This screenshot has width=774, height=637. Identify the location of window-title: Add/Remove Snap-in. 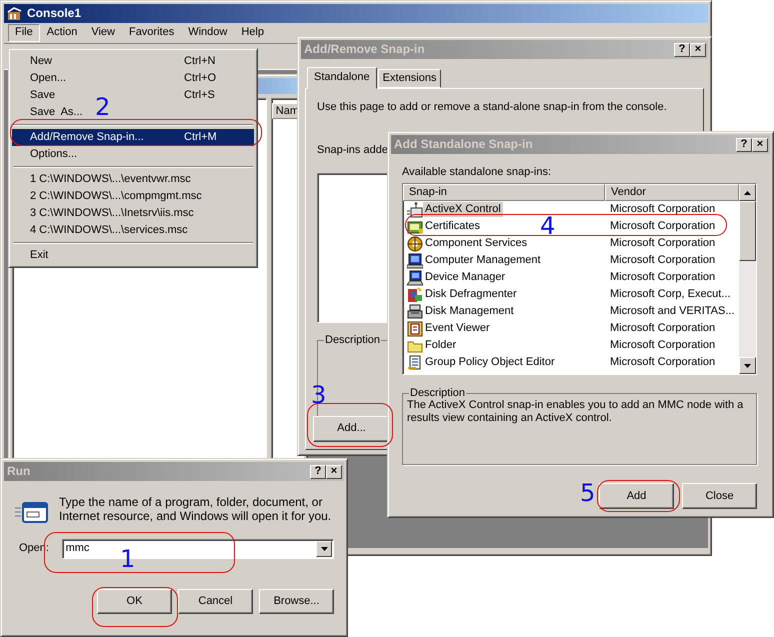
(365, 49).